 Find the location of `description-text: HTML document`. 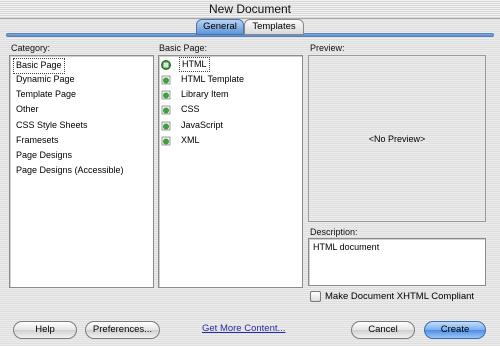

description-text: HTML document is located at coordinates (346, 247).